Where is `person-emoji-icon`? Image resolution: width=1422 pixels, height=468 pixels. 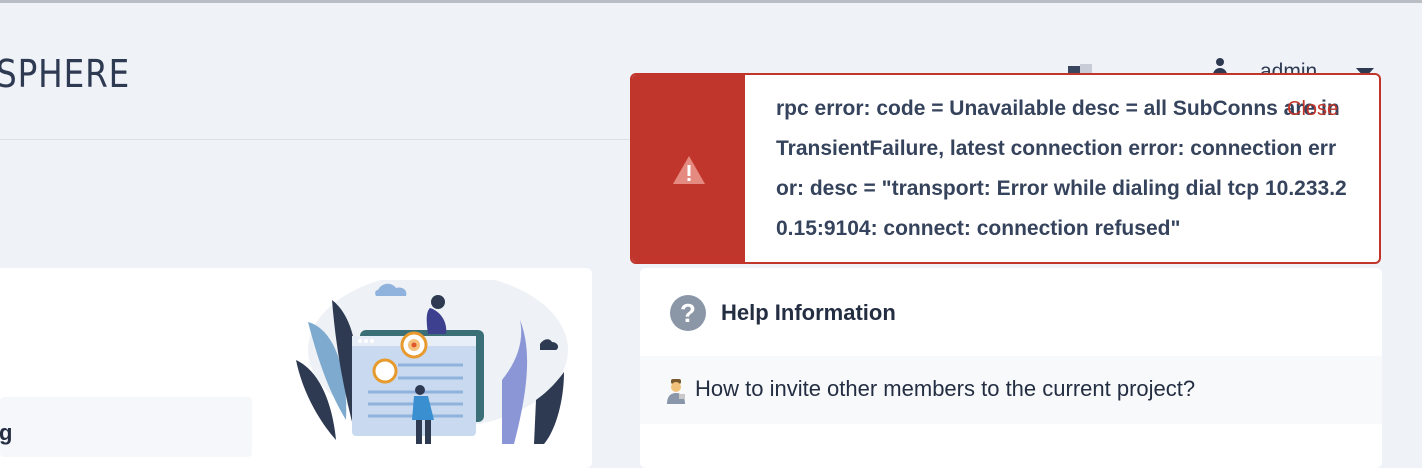
person-emoji-icon is located at coordinates (676, 391).